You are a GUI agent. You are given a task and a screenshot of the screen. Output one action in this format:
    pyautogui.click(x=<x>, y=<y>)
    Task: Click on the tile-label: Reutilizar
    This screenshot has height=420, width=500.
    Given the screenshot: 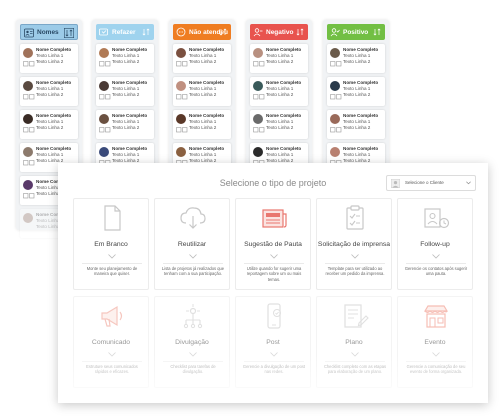 What is the action you would take?
    pyautogui.click(x=192, y=244)
    